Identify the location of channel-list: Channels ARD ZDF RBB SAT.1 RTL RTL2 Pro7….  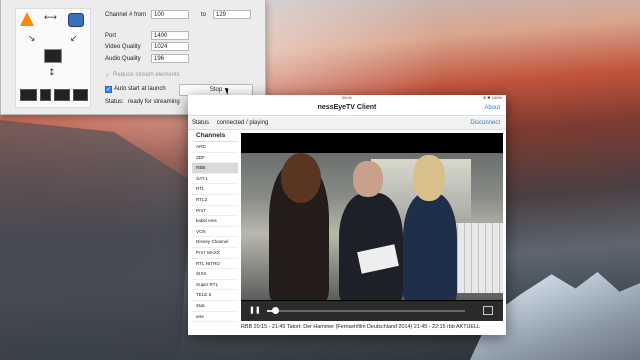
(215, 229).